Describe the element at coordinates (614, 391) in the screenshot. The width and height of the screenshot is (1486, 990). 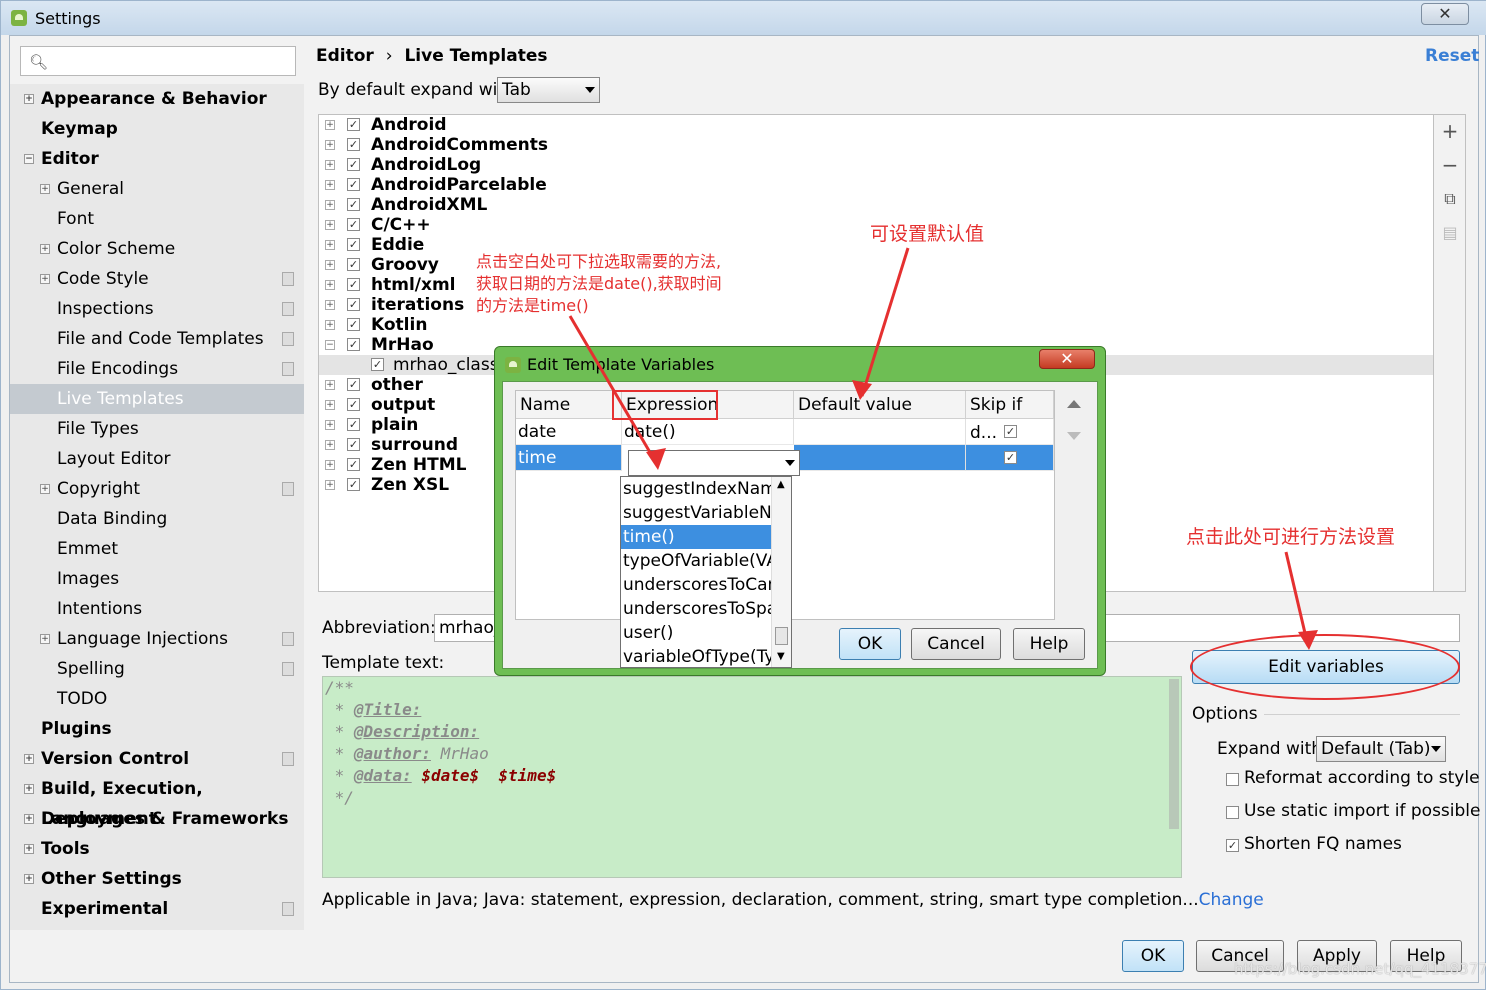
I see `arrow-to-dropdown` at that location.